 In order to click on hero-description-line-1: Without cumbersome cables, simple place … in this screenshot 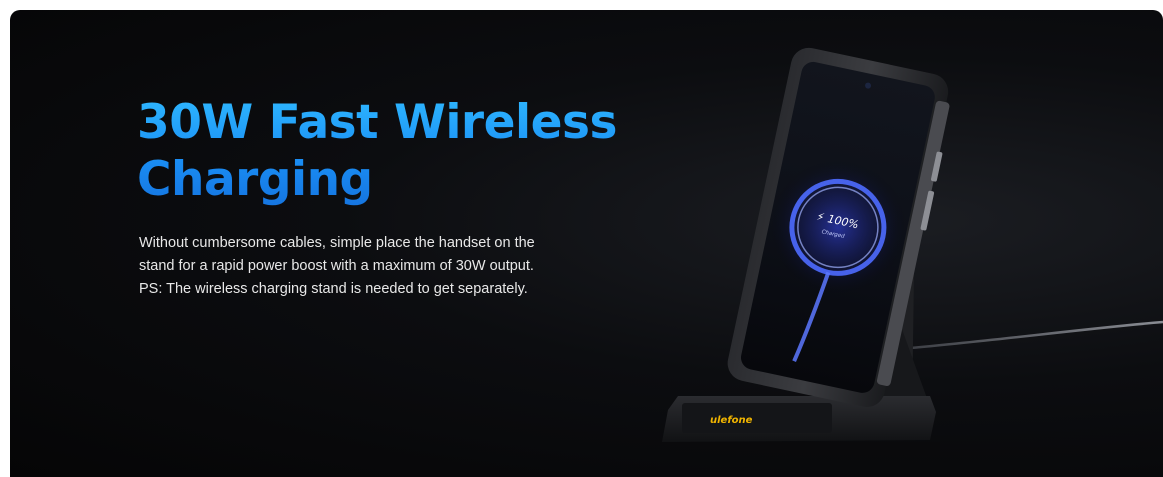, I will do `click(337, 243)`.